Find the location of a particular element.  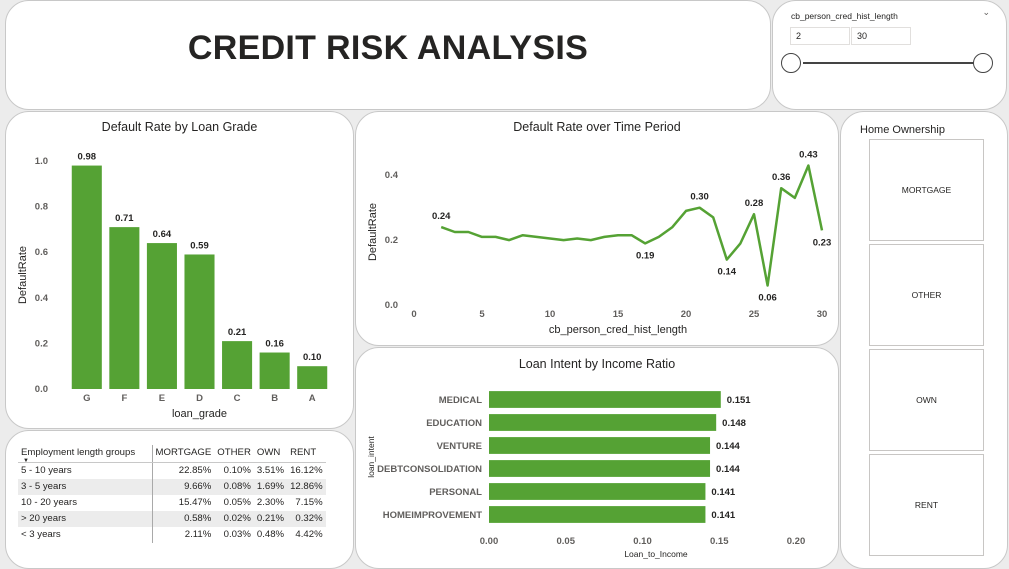

table-row: > 20 years 0.58% 0.02% 0.21% 0.32% is located at coordinates (172, 518).